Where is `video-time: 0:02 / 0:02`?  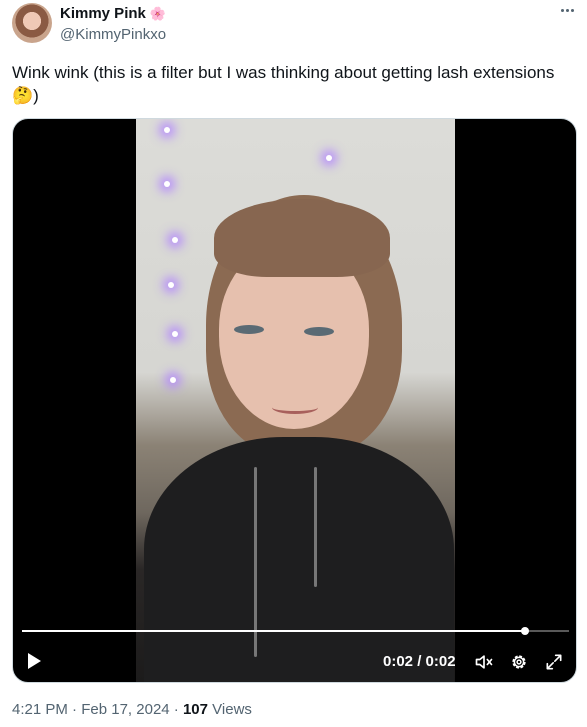 video-time: 0:02 / 0:02 is located at coordinates (419, 661).